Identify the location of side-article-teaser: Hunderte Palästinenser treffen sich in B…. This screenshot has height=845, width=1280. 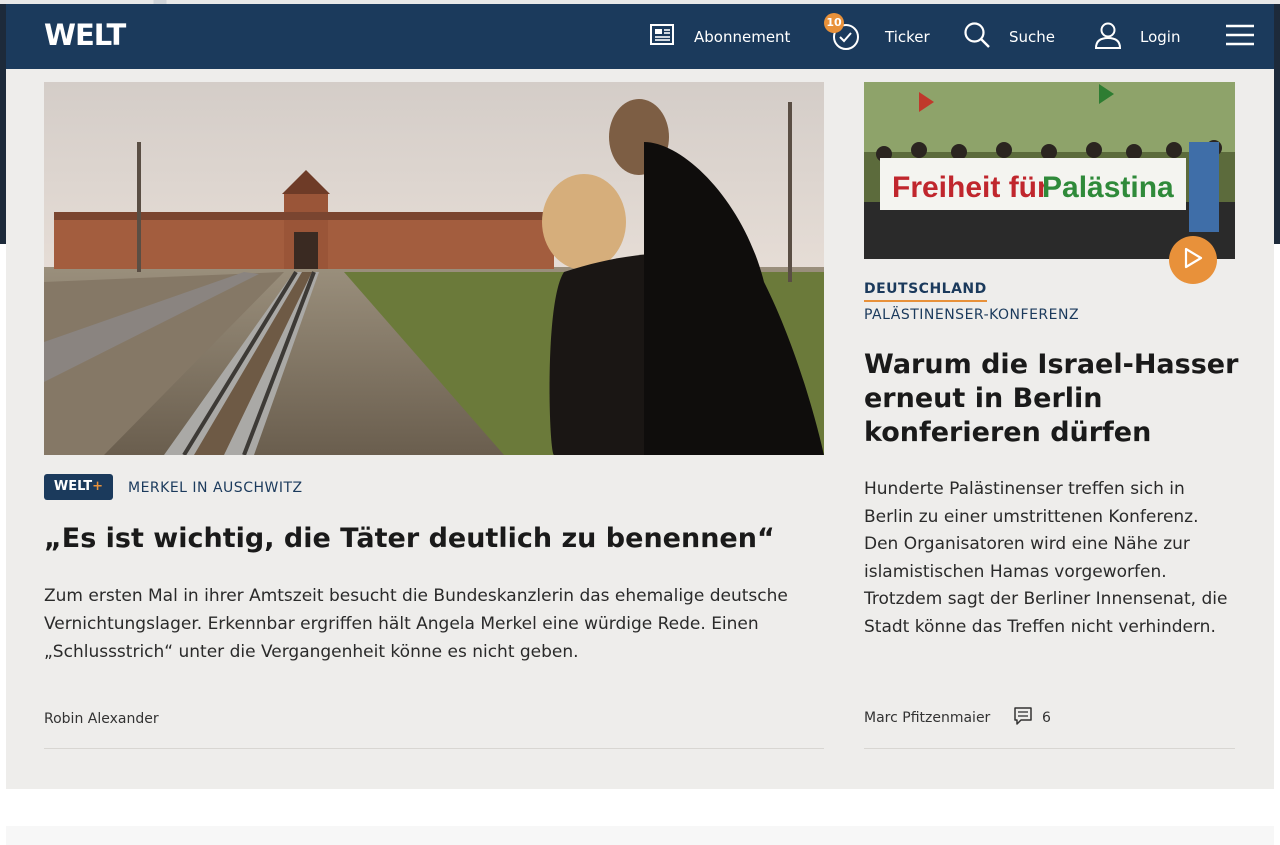
(1049, 558).